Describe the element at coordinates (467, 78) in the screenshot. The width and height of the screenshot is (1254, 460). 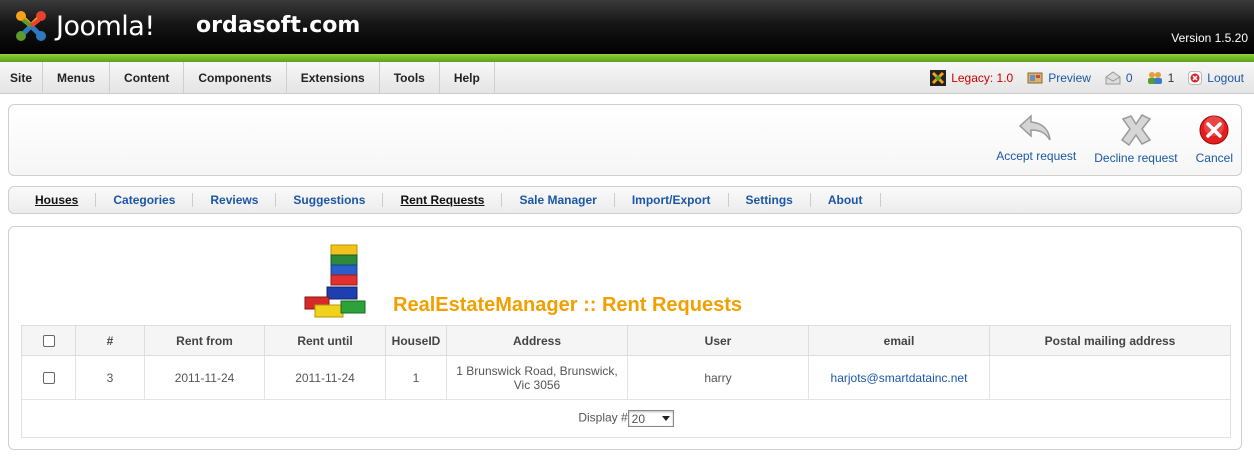
I see `menu-item-help: Help` at that location.